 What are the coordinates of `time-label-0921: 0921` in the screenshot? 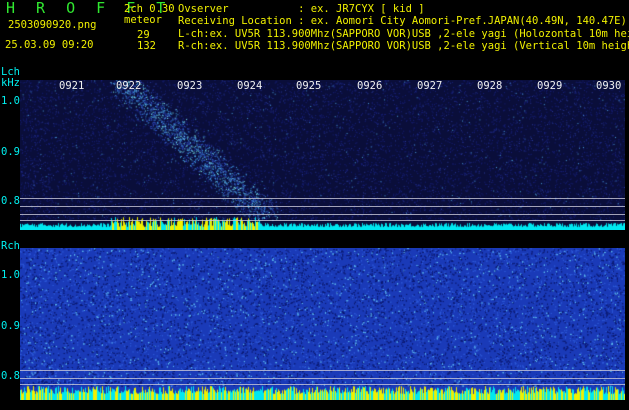 It's located at (72, 86).